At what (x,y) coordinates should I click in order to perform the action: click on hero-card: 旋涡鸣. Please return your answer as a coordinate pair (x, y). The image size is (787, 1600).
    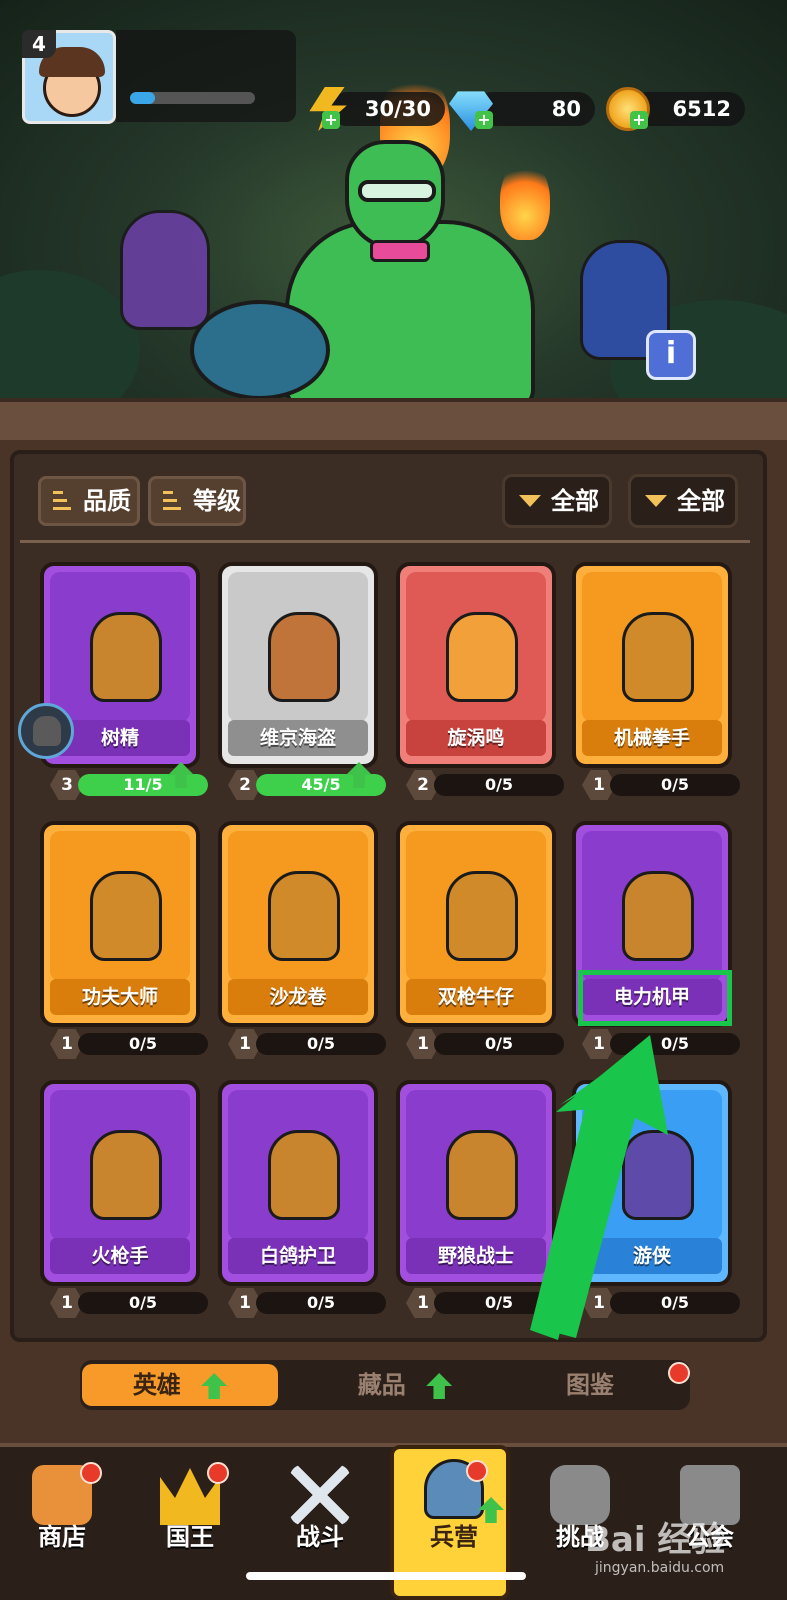
    Looking at the image, I should click on (476, 665).